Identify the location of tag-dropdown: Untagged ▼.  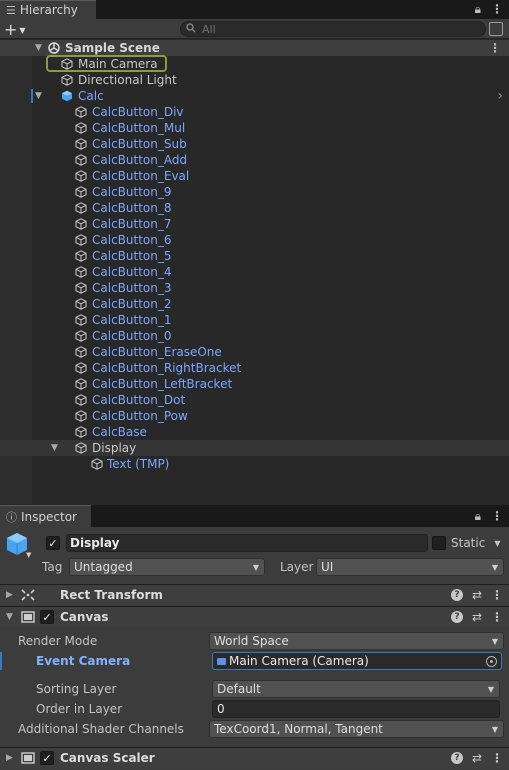
(167, 567).